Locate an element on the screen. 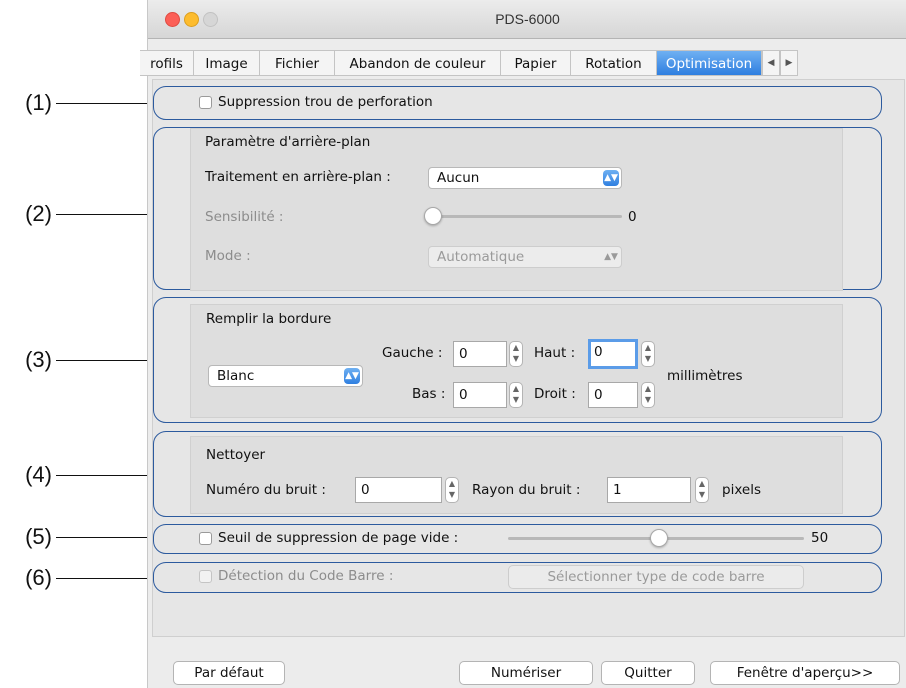 Image resolution: width=906 pixels, height=688 pixels. mode-select: Automatique ▲▼ is located at coordinates (525, 257).